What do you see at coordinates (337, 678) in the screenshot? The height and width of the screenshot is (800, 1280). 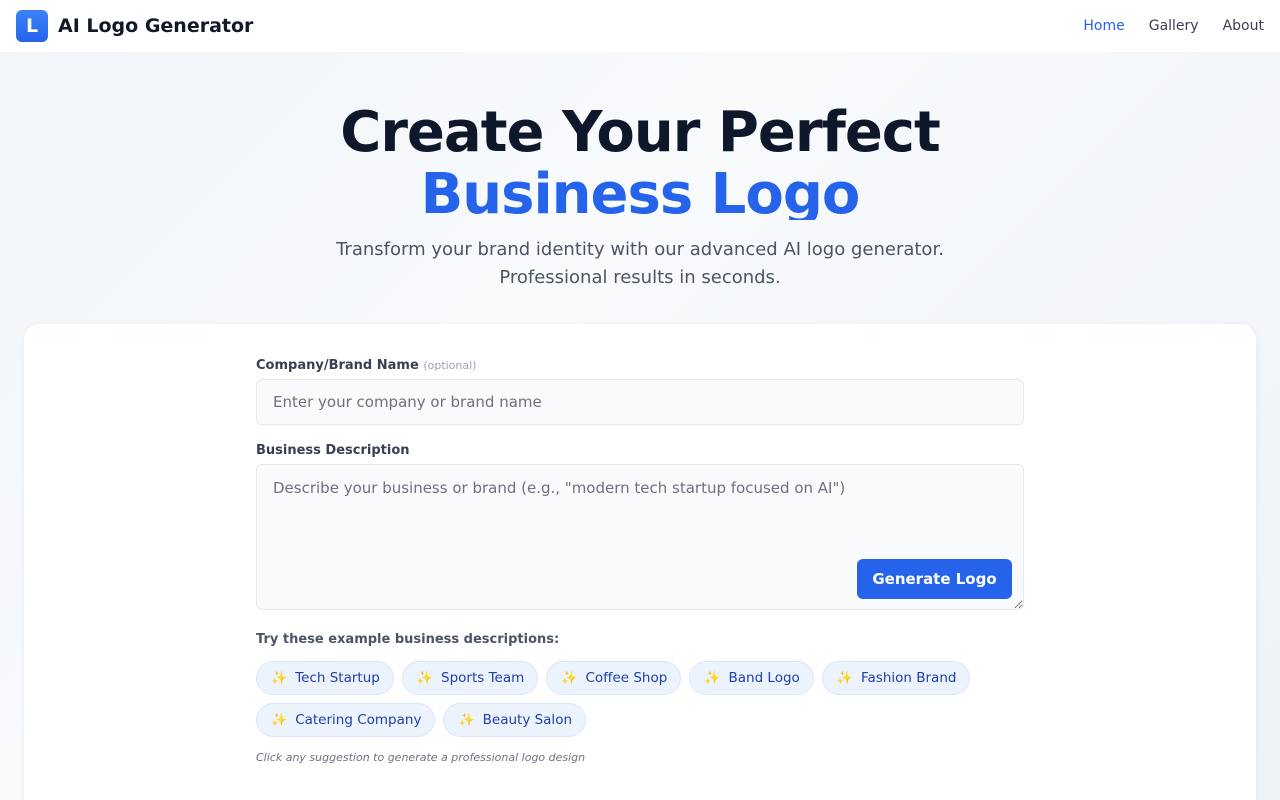 I see `chip-label: Tech Startup` at bounding box center [337, 678].